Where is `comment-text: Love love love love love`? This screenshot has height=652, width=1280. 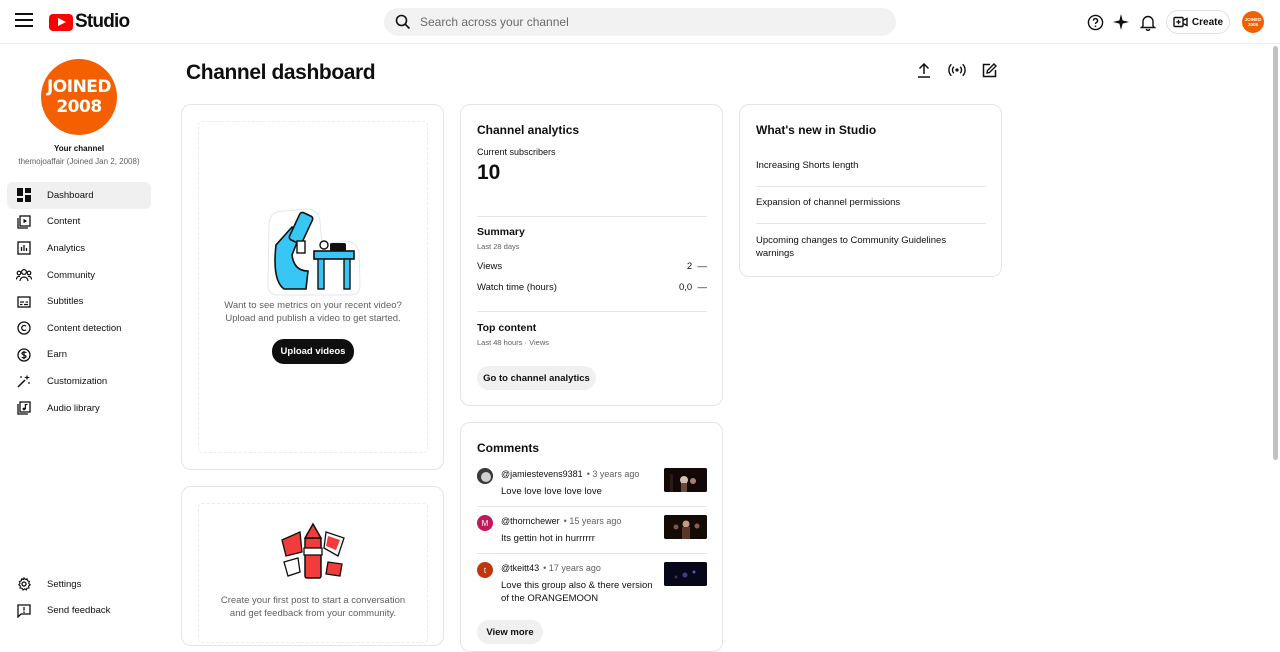 comment-text: Love love love love love is located at coordinates (551, 491).